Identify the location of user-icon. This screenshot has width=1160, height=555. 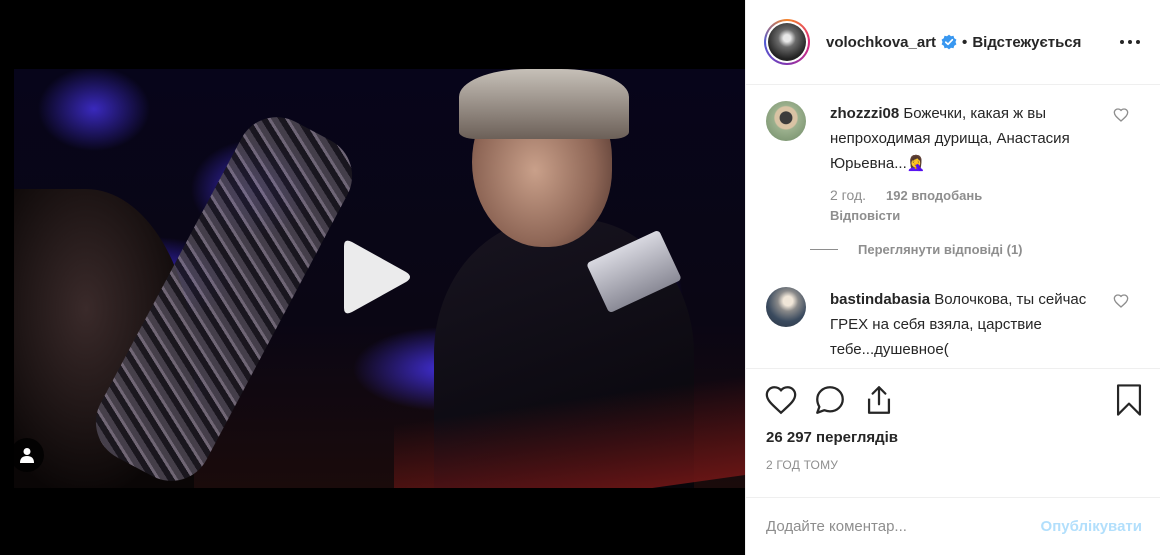
(27, 455).